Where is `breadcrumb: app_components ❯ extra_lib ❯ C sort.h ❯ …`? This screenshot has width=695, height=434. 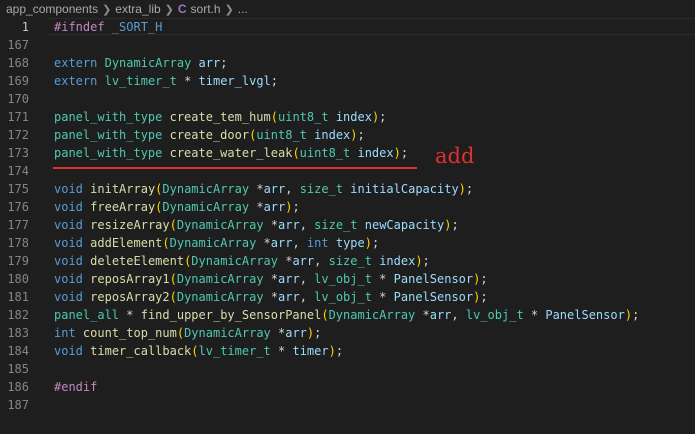 breadcrumb: app_components ❯ extra_lib ❯ C sort.h ❯ … is located at coordinates (347, 9).